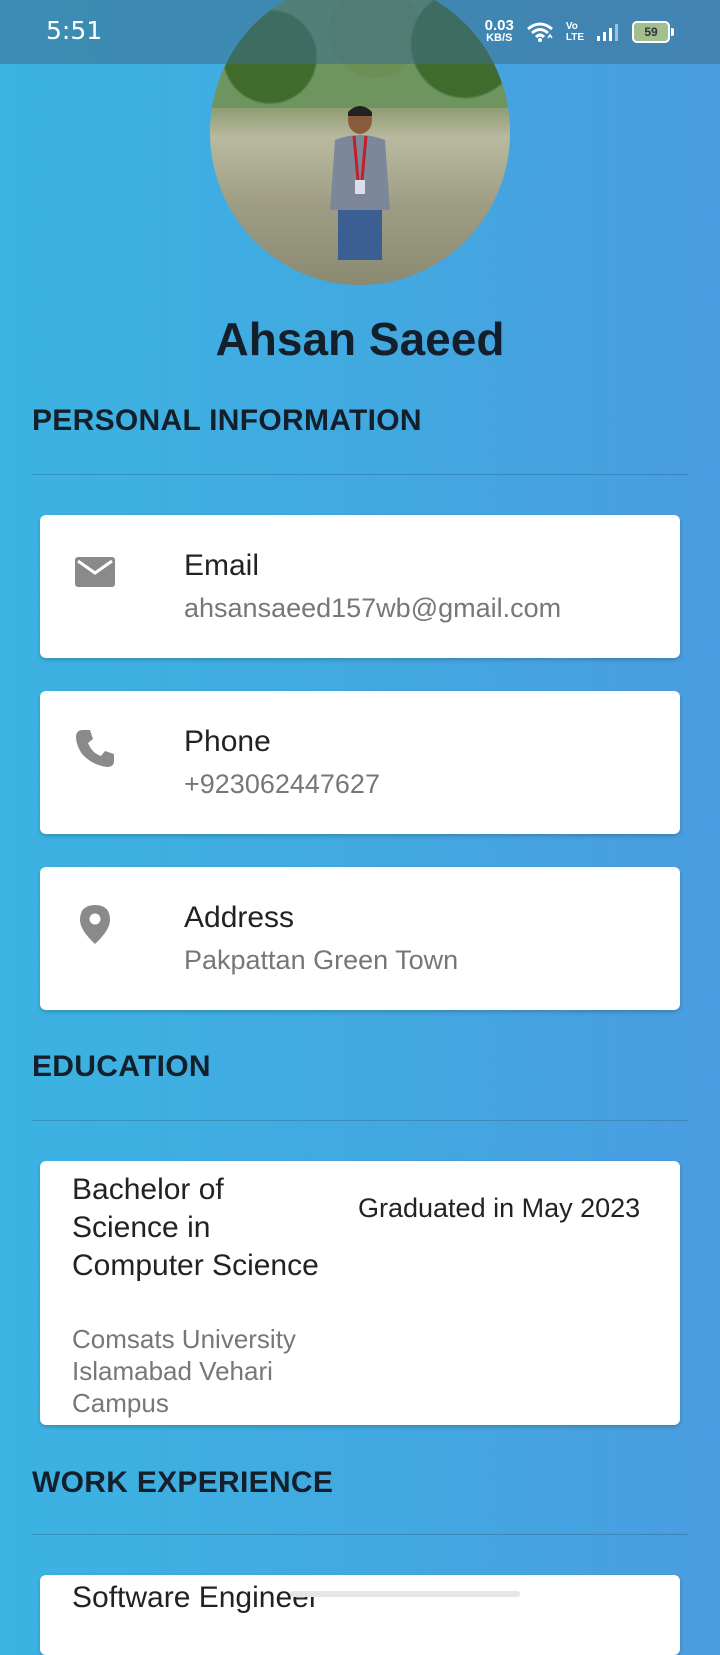 The width and height of the screenshot is (720, 1655). Describe the element at coordinates (239, 917) in the screenshot. I see `address-label: Address` at that location.